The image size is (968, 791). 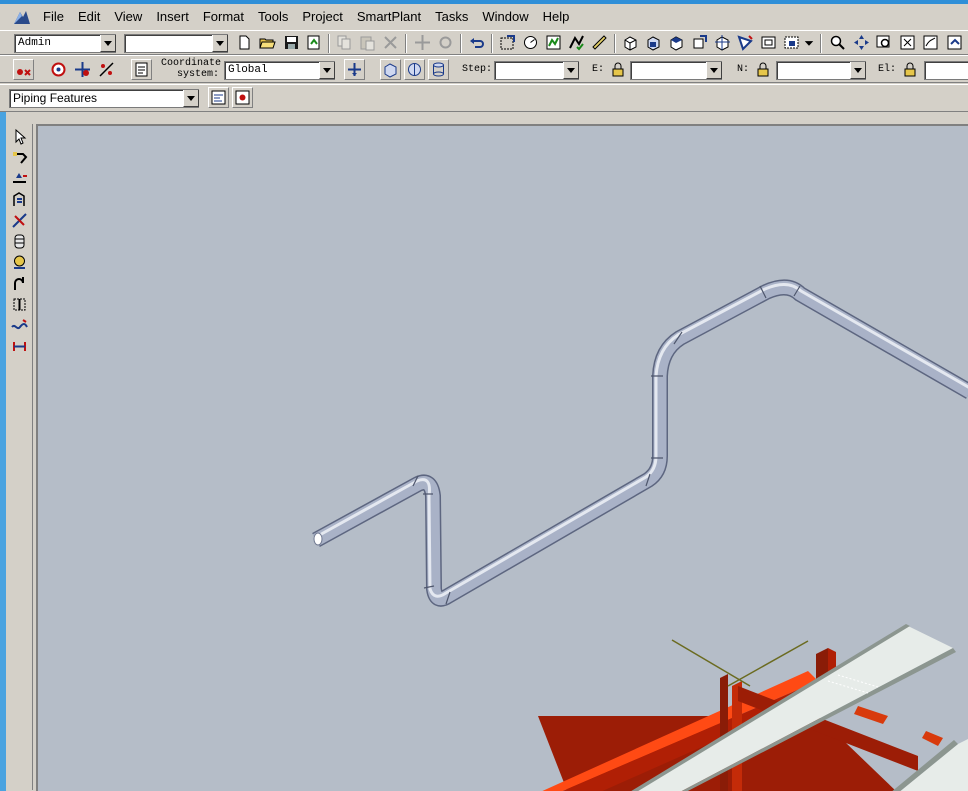 I want to click on menu-help: Help, so click(x=556, y=17).